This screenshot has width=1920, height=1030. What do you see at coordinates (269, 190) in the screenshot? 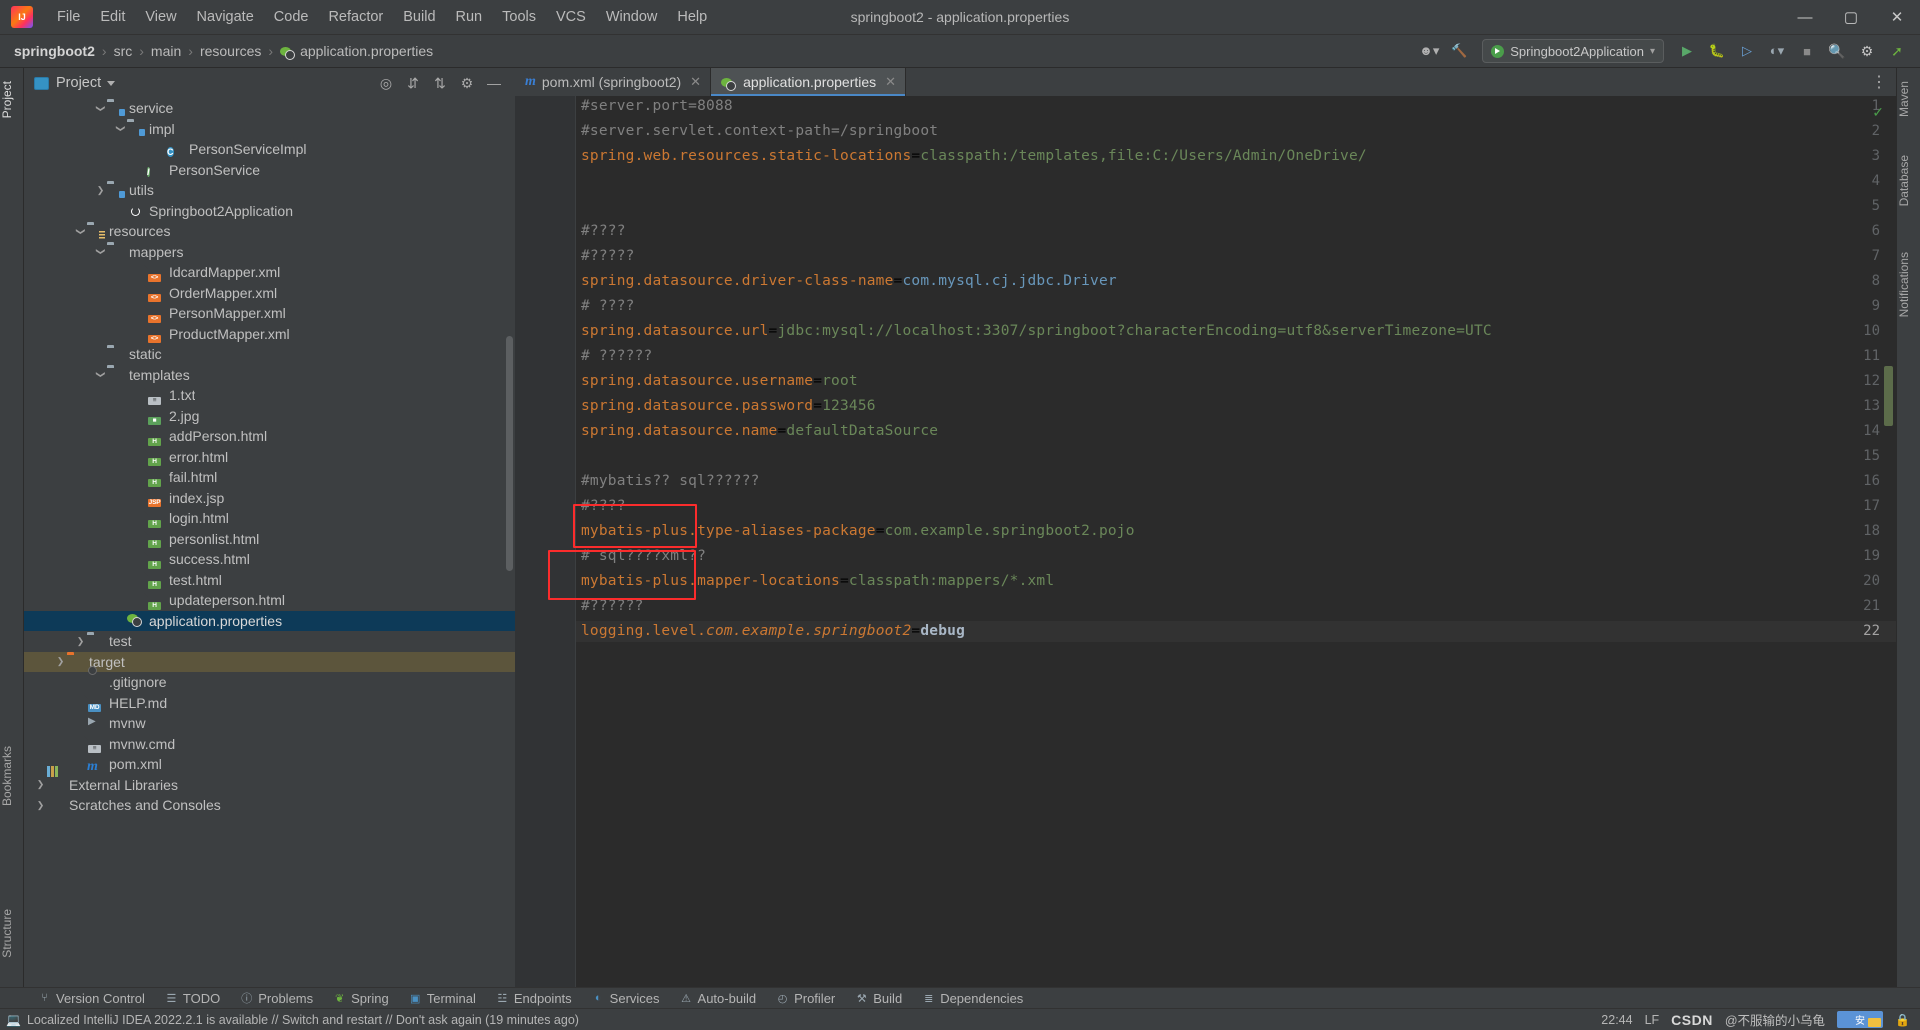
I see `tree-node-utils: ❯ utils` at bounding box center [269, 190].